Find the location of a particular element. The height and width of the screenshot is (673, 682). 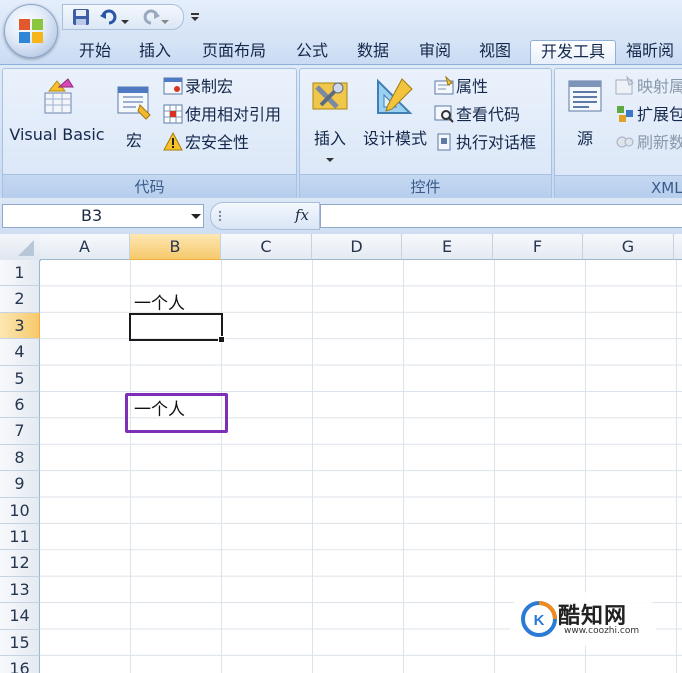

group-controls-label: 控件 is located at coordinates (425, 186).